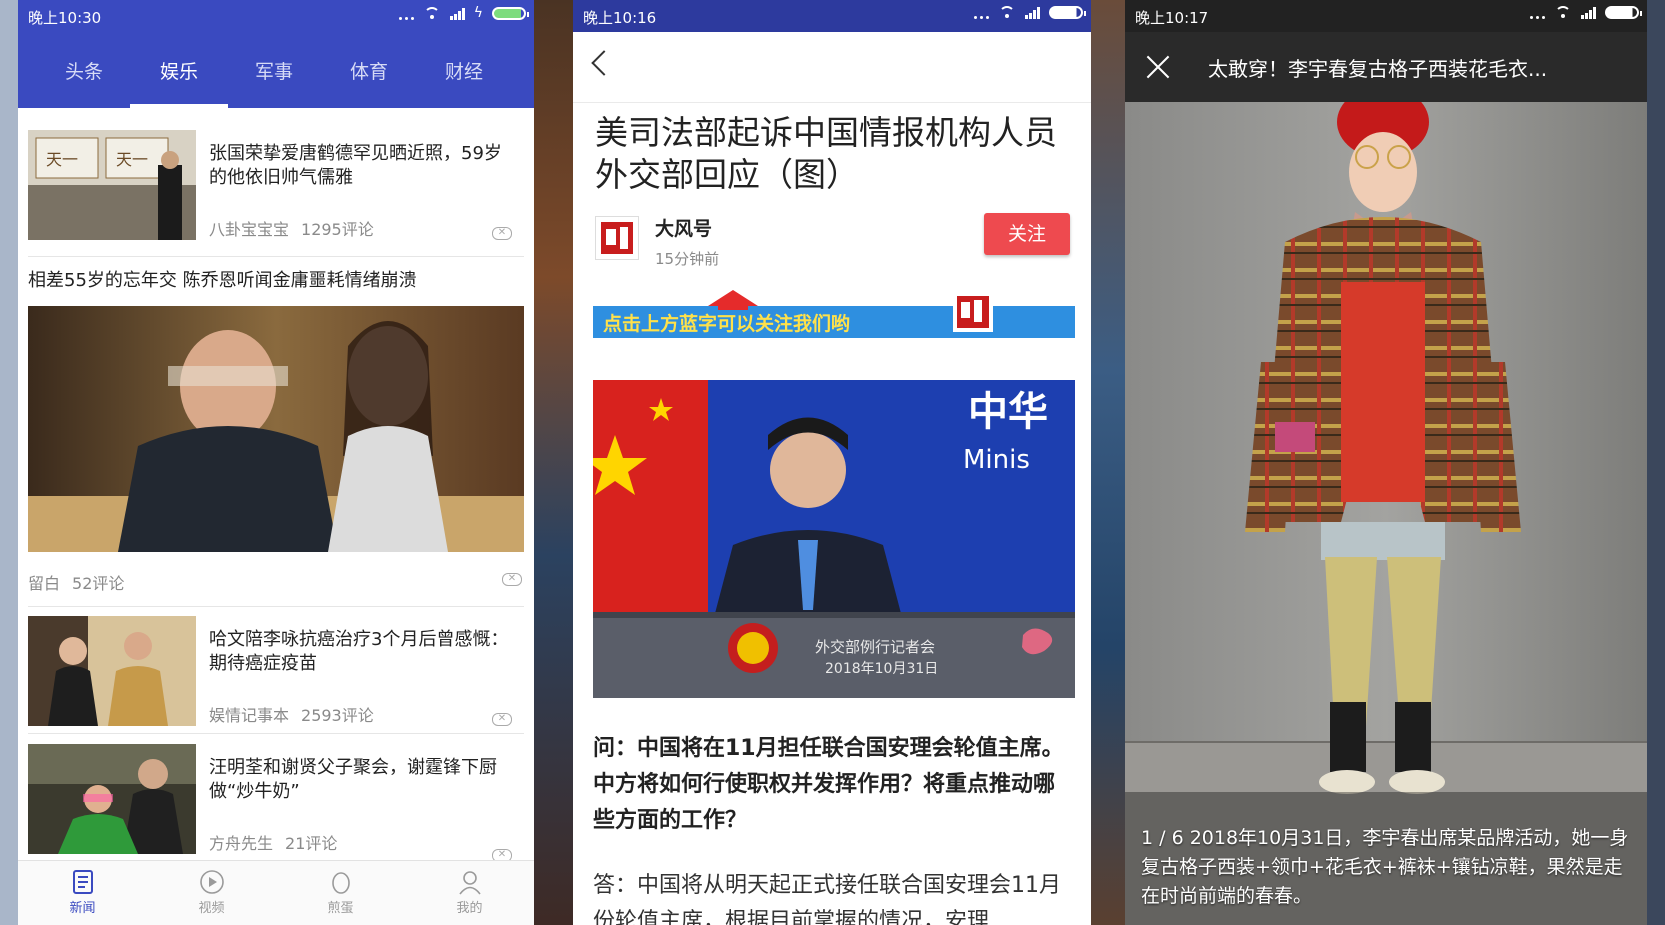 This screenshot has height=925, width=1665. What do you see at coordinates (604, 63) in the screenshot?
I see `back-icon` at bounding box center [604, 63].